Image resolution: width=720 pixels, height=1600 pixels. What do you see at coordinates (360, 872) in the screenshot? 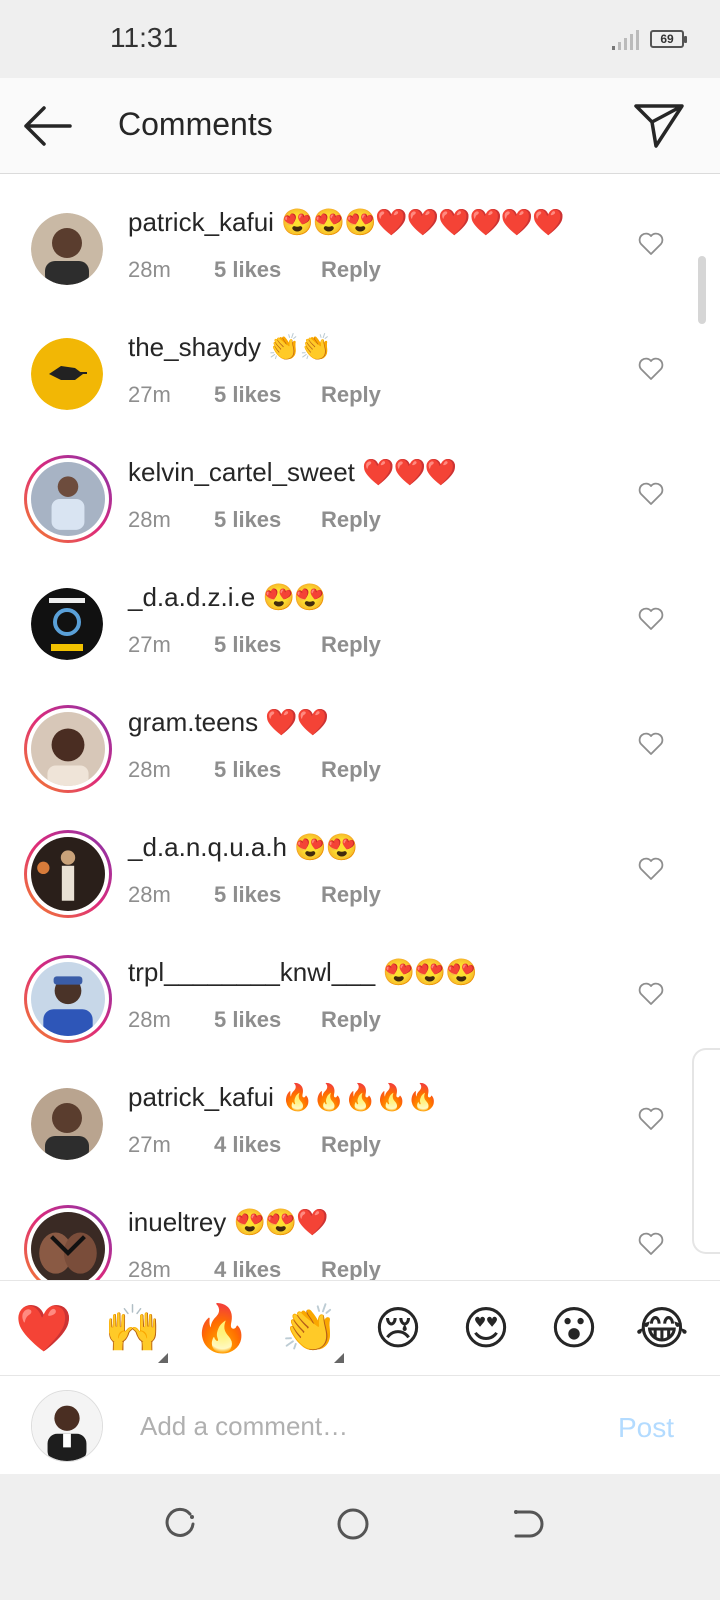
I see `comment-item: _d.a.n.q.u.a.h 😍😍 28m 5 likes Reply` at bounding box center [360, 872].